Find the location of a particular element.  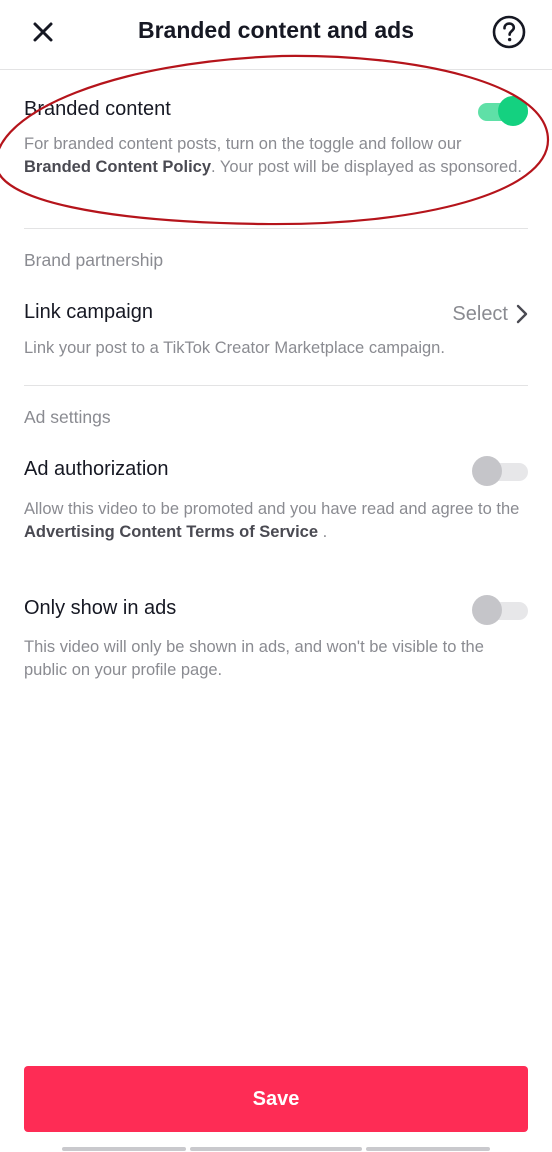

ad-settings-heading: Ad settings is located at coordinates (67, 417).